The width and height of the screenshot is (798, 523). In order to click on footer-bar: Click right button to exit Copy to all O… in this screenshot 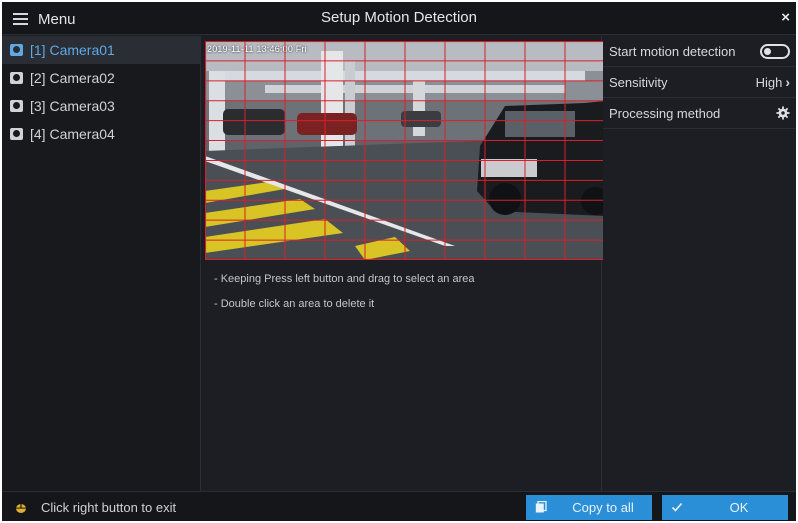, I will do `click(399, 506)`.